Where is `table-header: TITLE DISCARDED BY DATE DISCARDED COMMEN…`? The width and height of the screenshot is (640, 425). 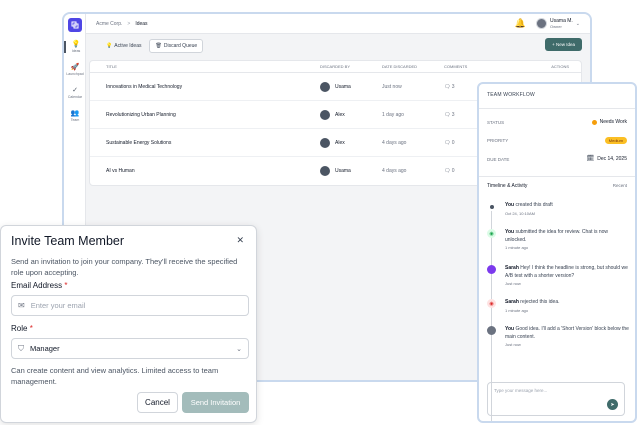
table-header: TITLE DISCARDED BY DATE DISCARDED COMMEN… is located at coordinates (335, 67).